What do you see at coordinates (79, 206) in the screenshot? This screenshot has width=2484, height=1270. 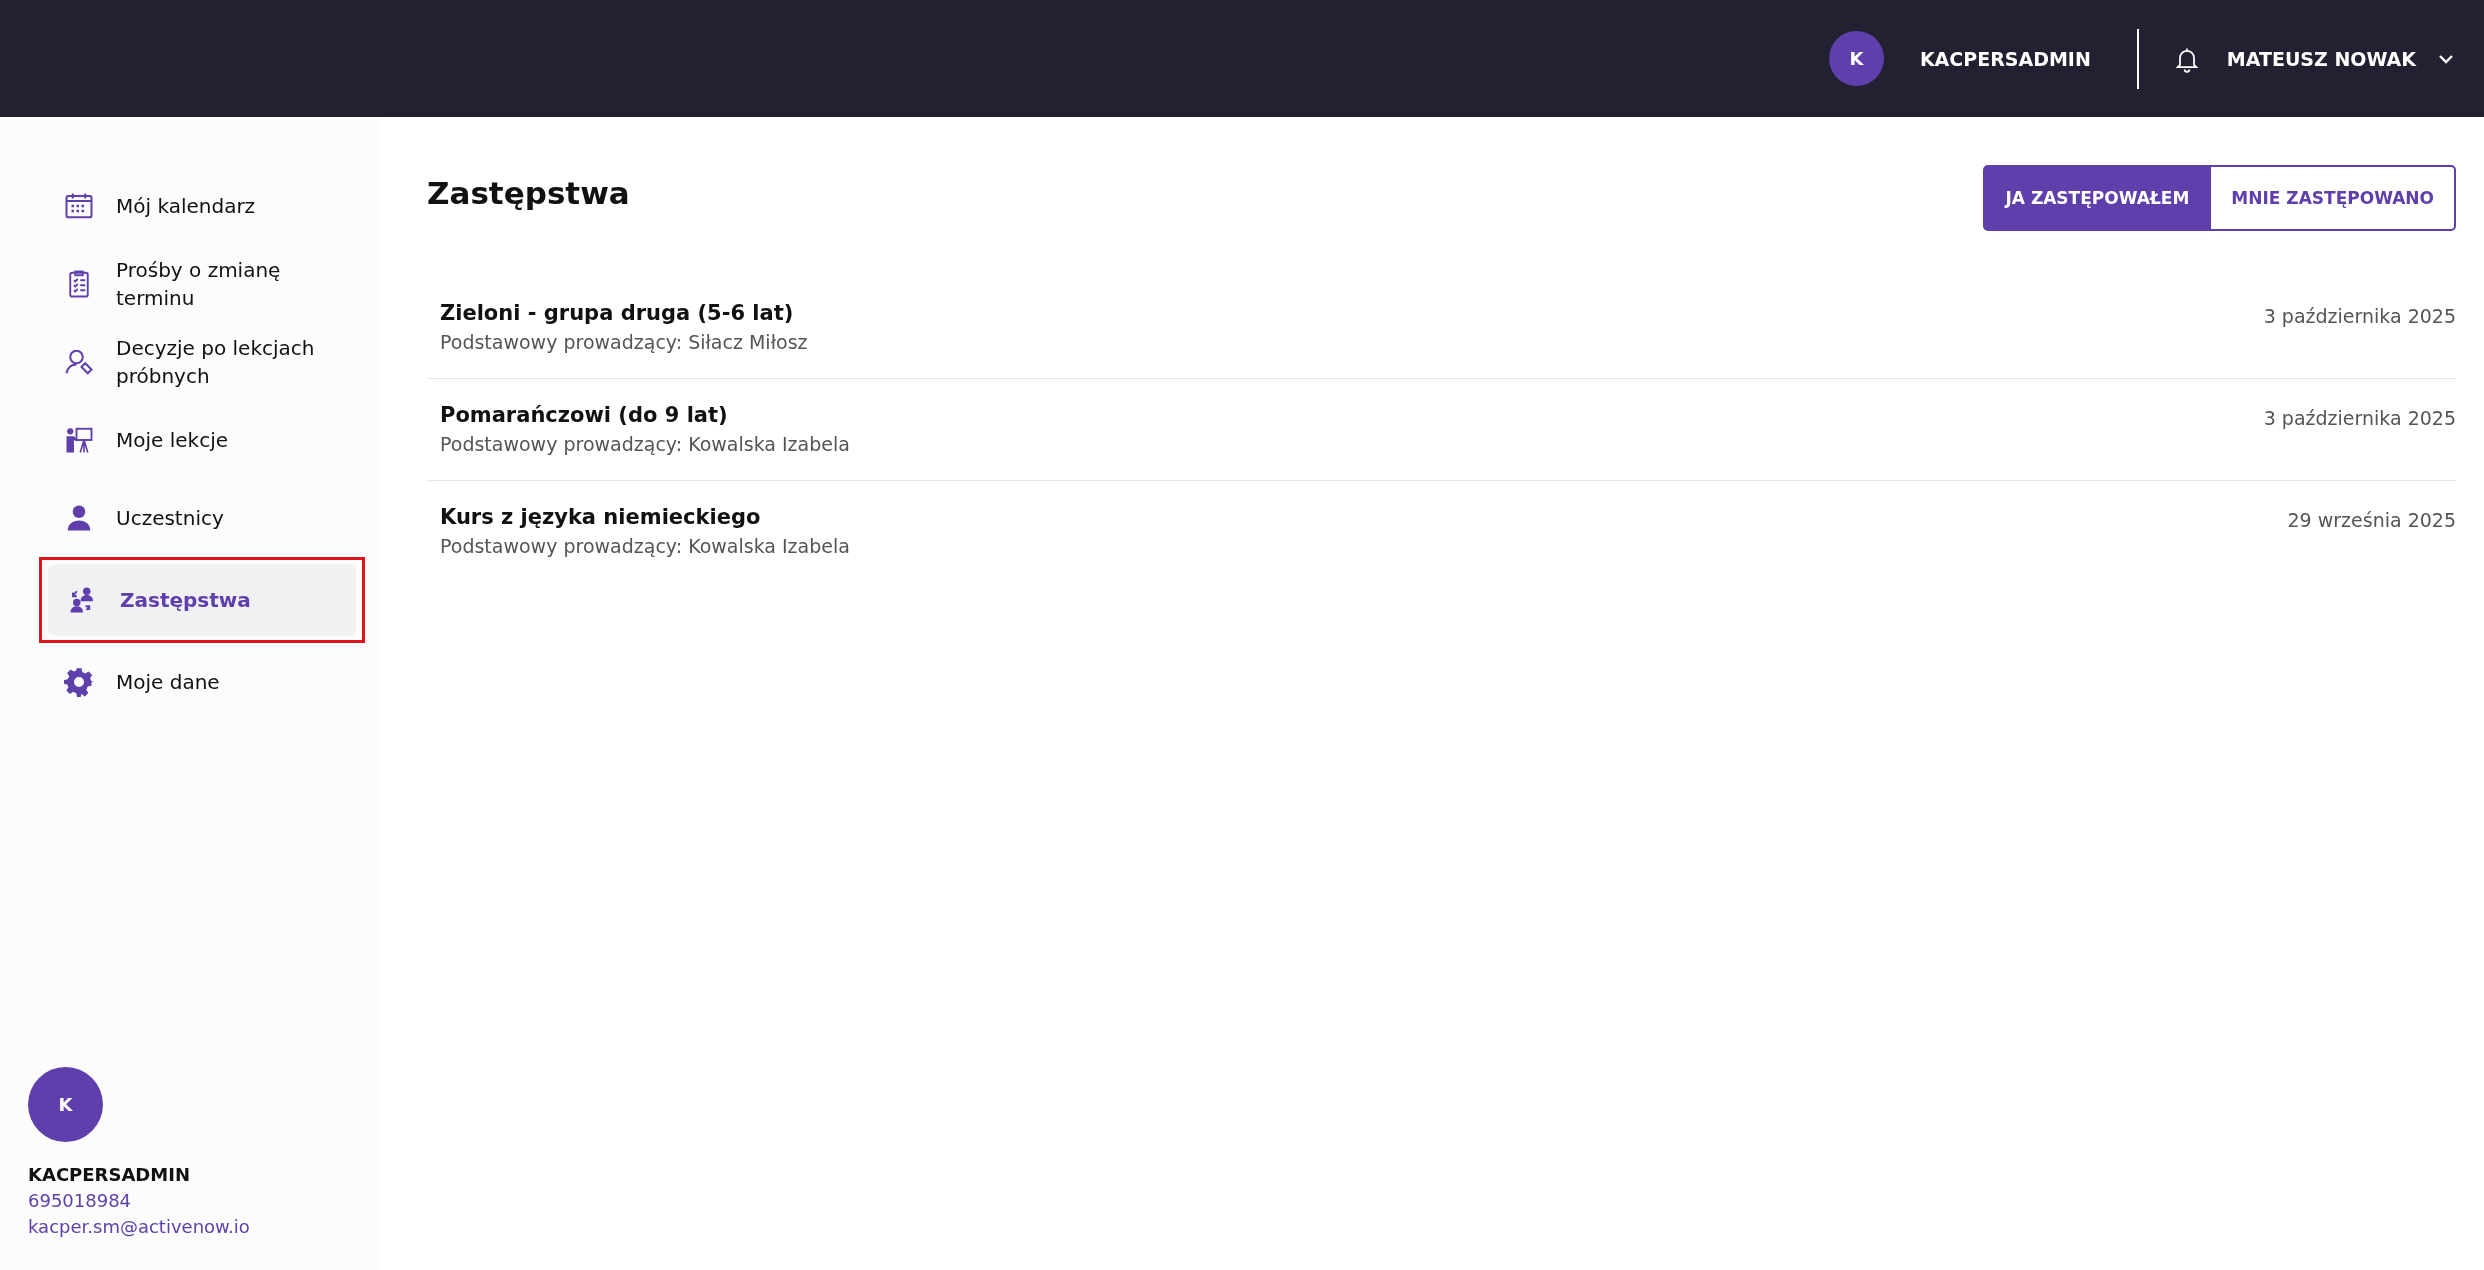 I see `calendar-icon` at bounding box center [79, 206].